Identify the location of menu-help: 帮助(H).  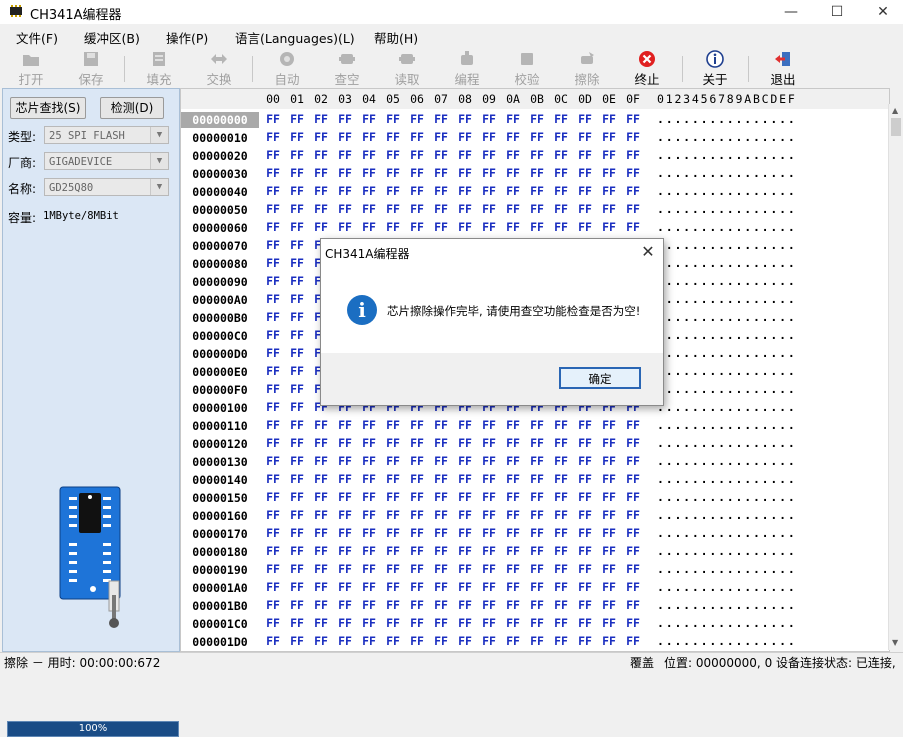
(396, 37).